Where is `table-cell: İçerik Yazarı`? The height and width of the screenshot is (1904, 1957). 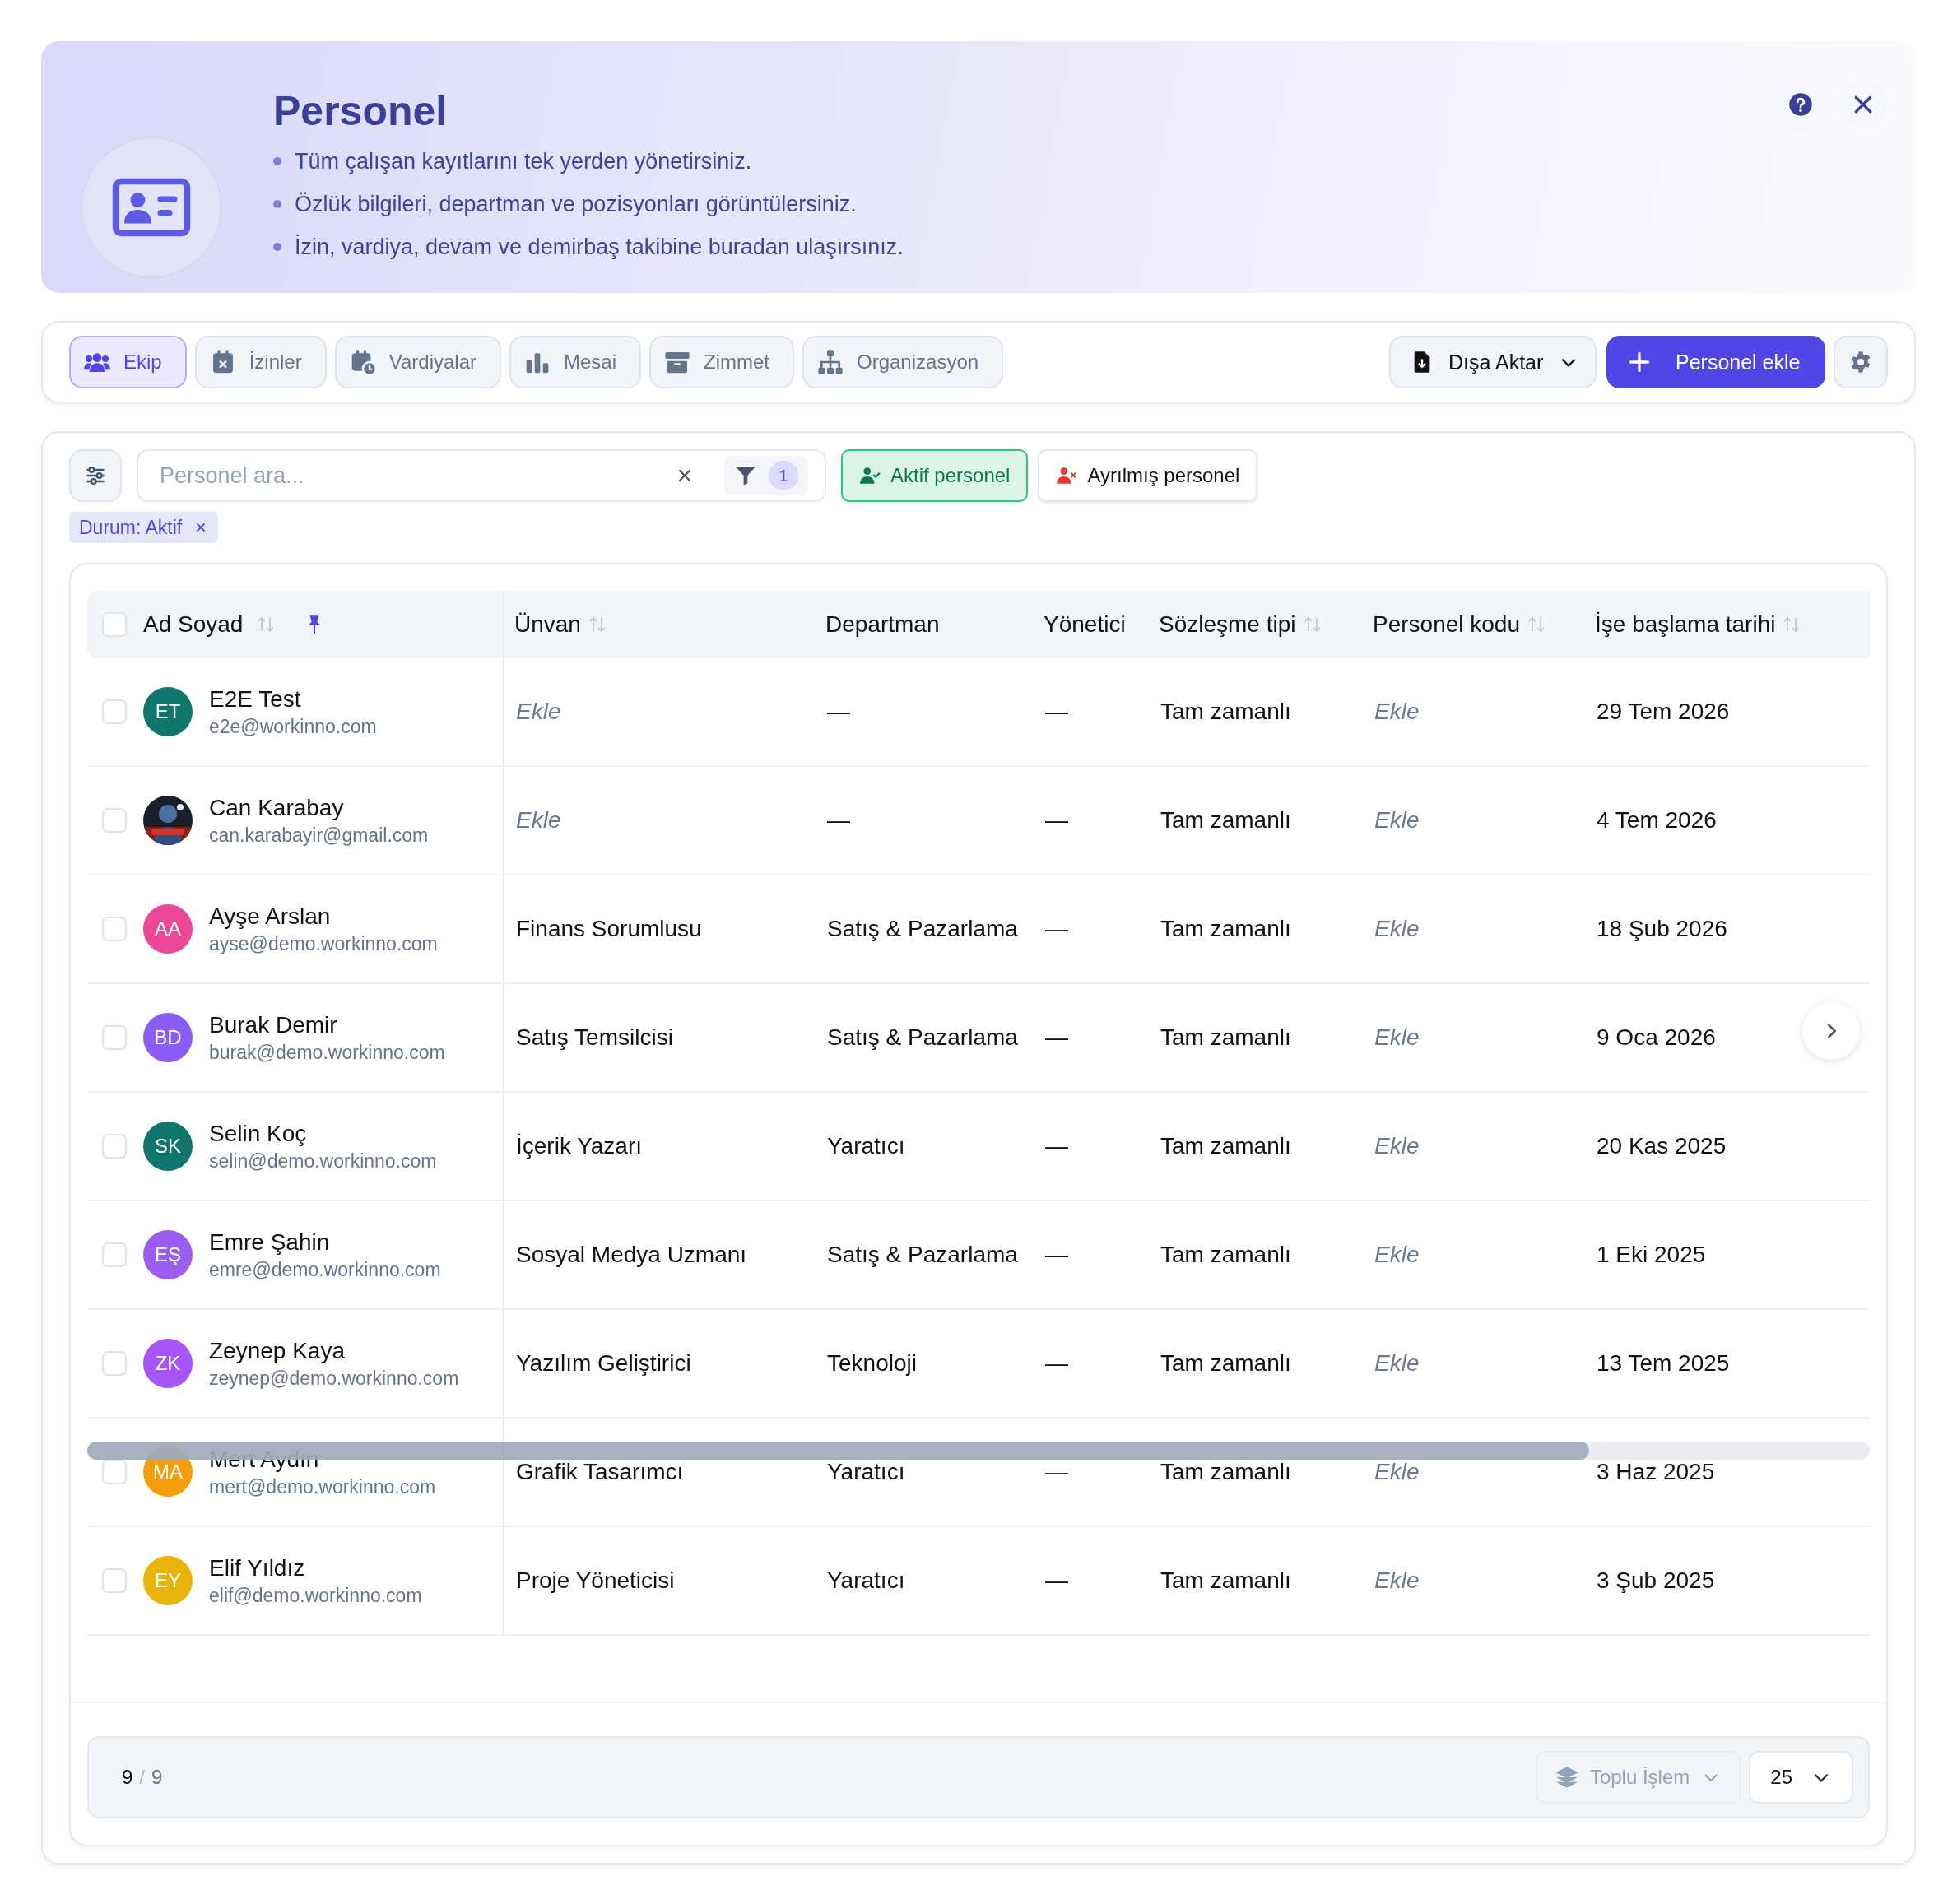 table-cell: İçerik Yazarı is located at coordinates (579, 1146).